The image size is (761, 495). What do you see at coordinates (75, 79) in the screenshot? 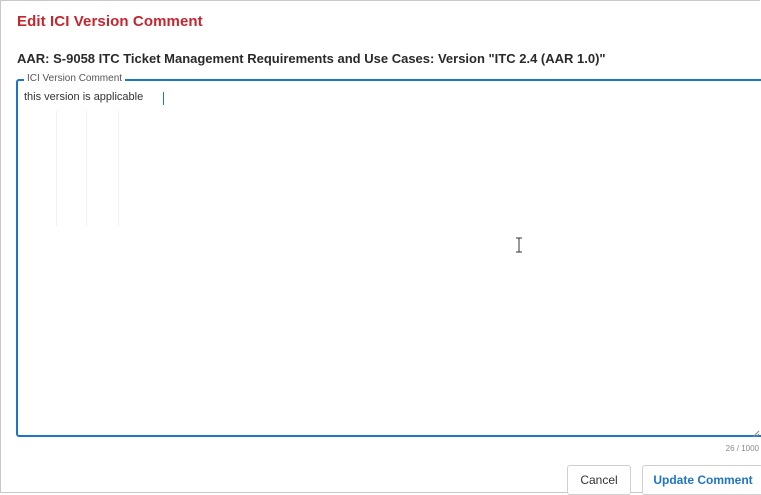
I see `comment-field-label: ICI Version Comment` at bounding box center [75, 79].